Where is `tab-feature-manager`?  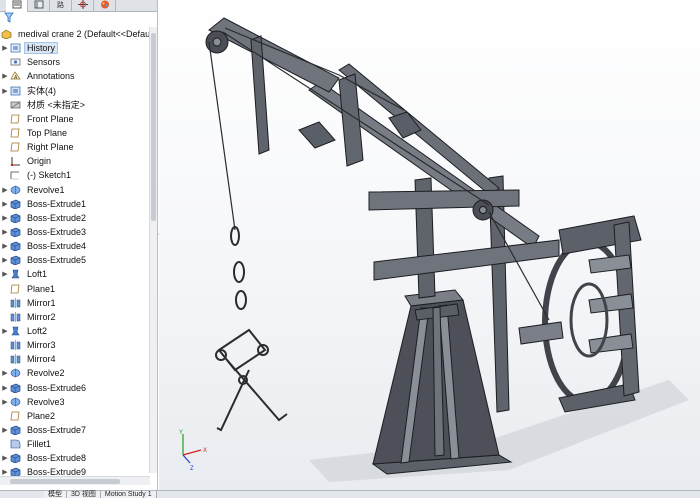
tab-feature-manager is located at coordinates (17, 6).